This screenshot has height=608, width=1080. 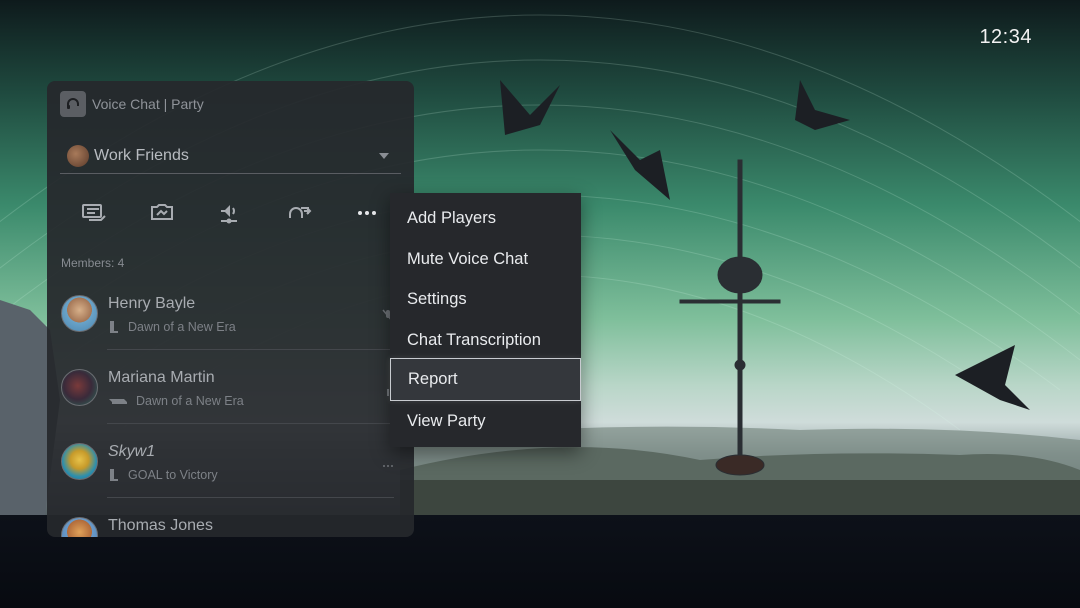 I want to click on member-name: Thomas Jones, so click(x=160, y=525).